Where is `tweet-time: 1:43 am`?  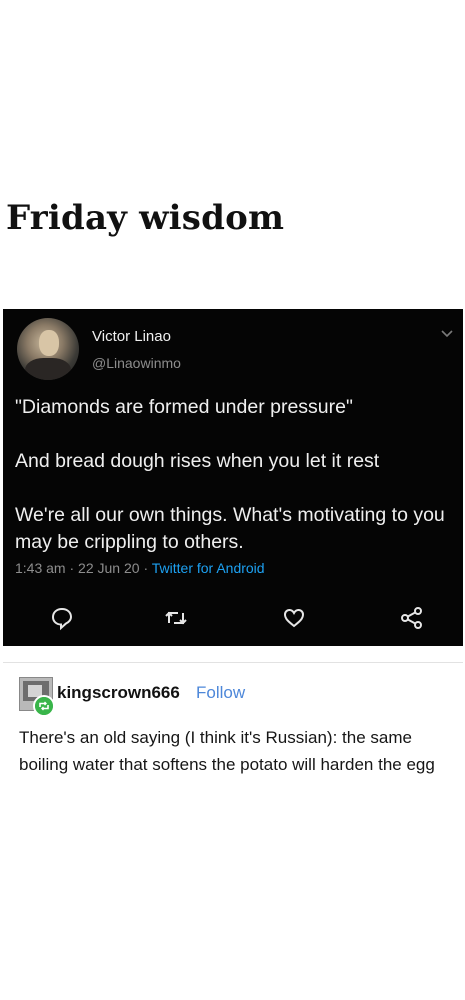 tweet-time: 1:43 am is located at coordinates (40, 568).